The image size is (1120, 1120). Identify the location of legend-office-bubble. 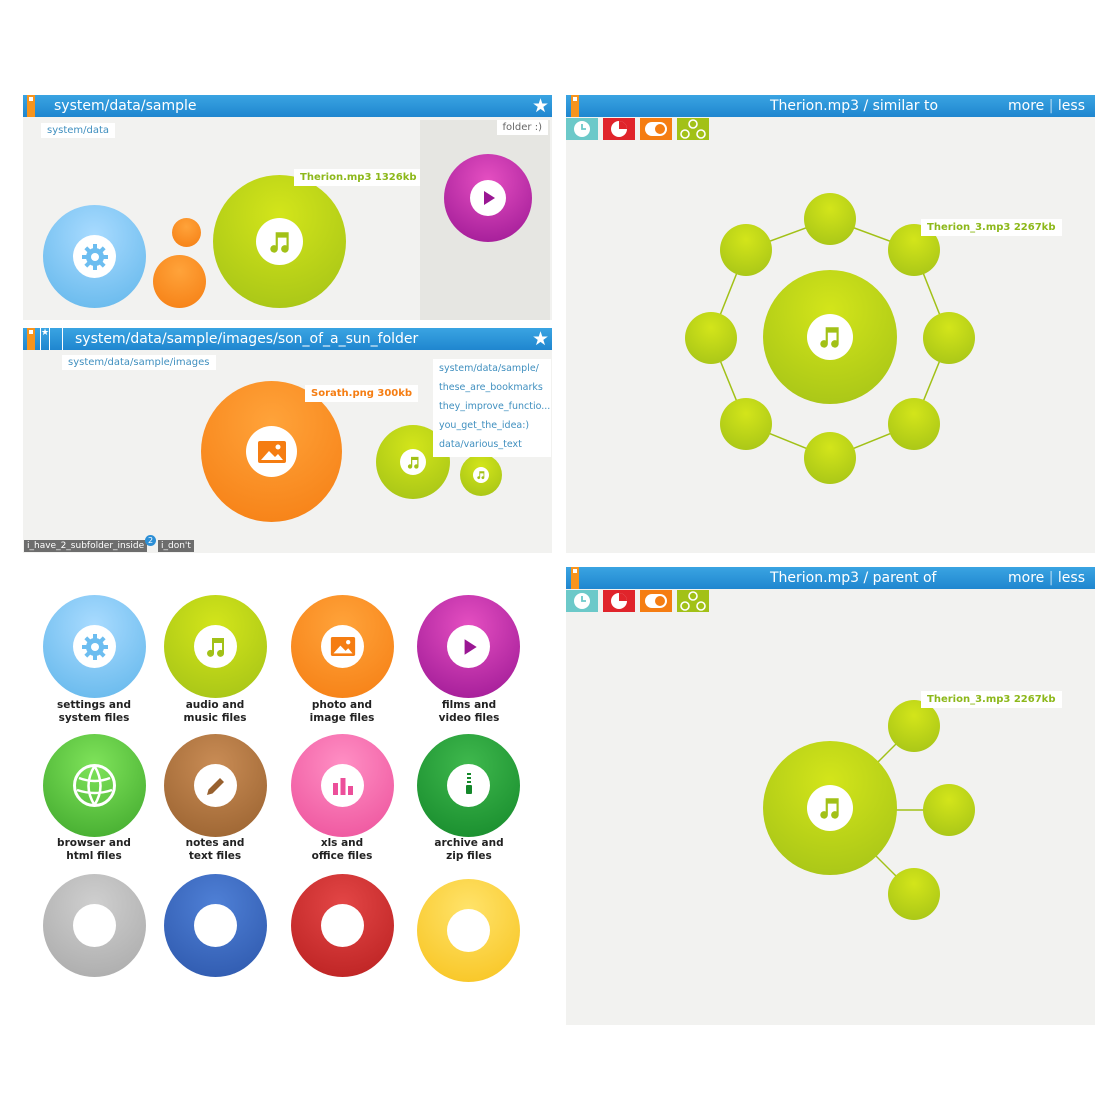
(342, 785).